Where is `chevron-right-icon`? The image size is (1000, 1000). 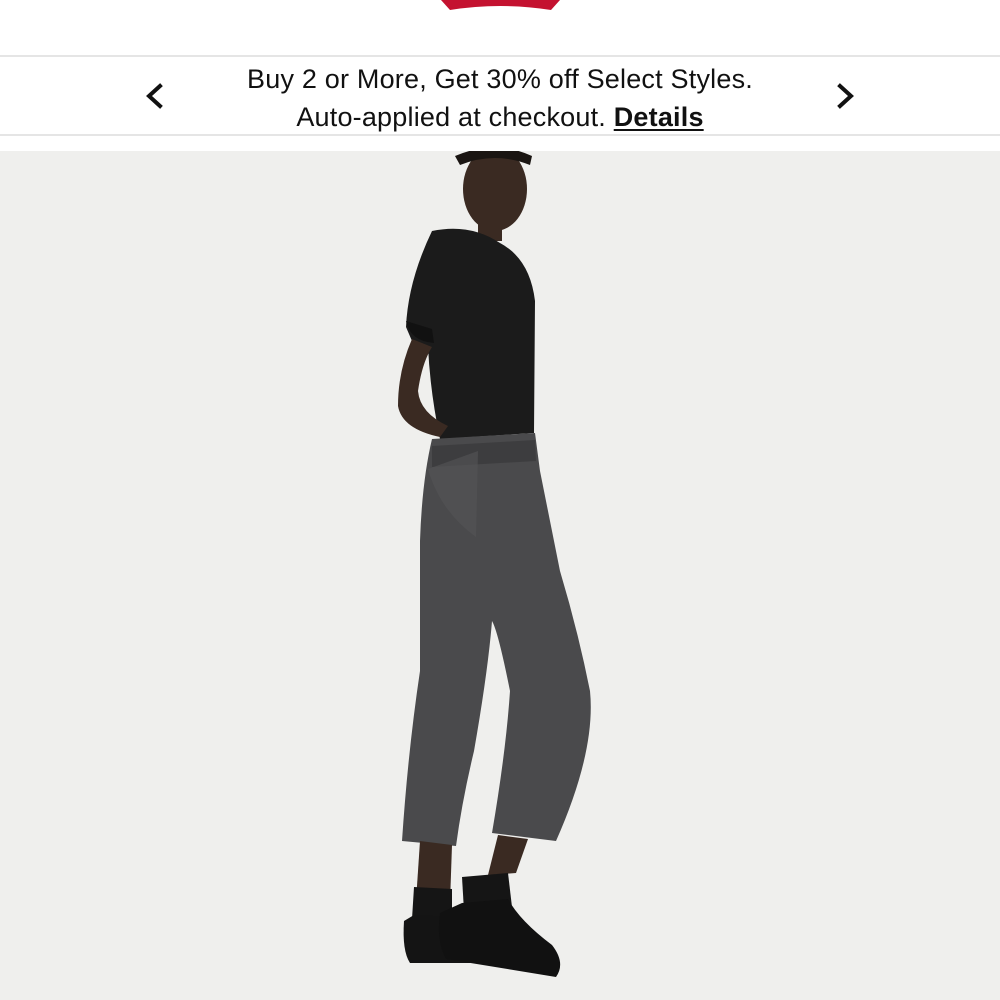
chevron-right-icon is located at coordinates (845, 96).